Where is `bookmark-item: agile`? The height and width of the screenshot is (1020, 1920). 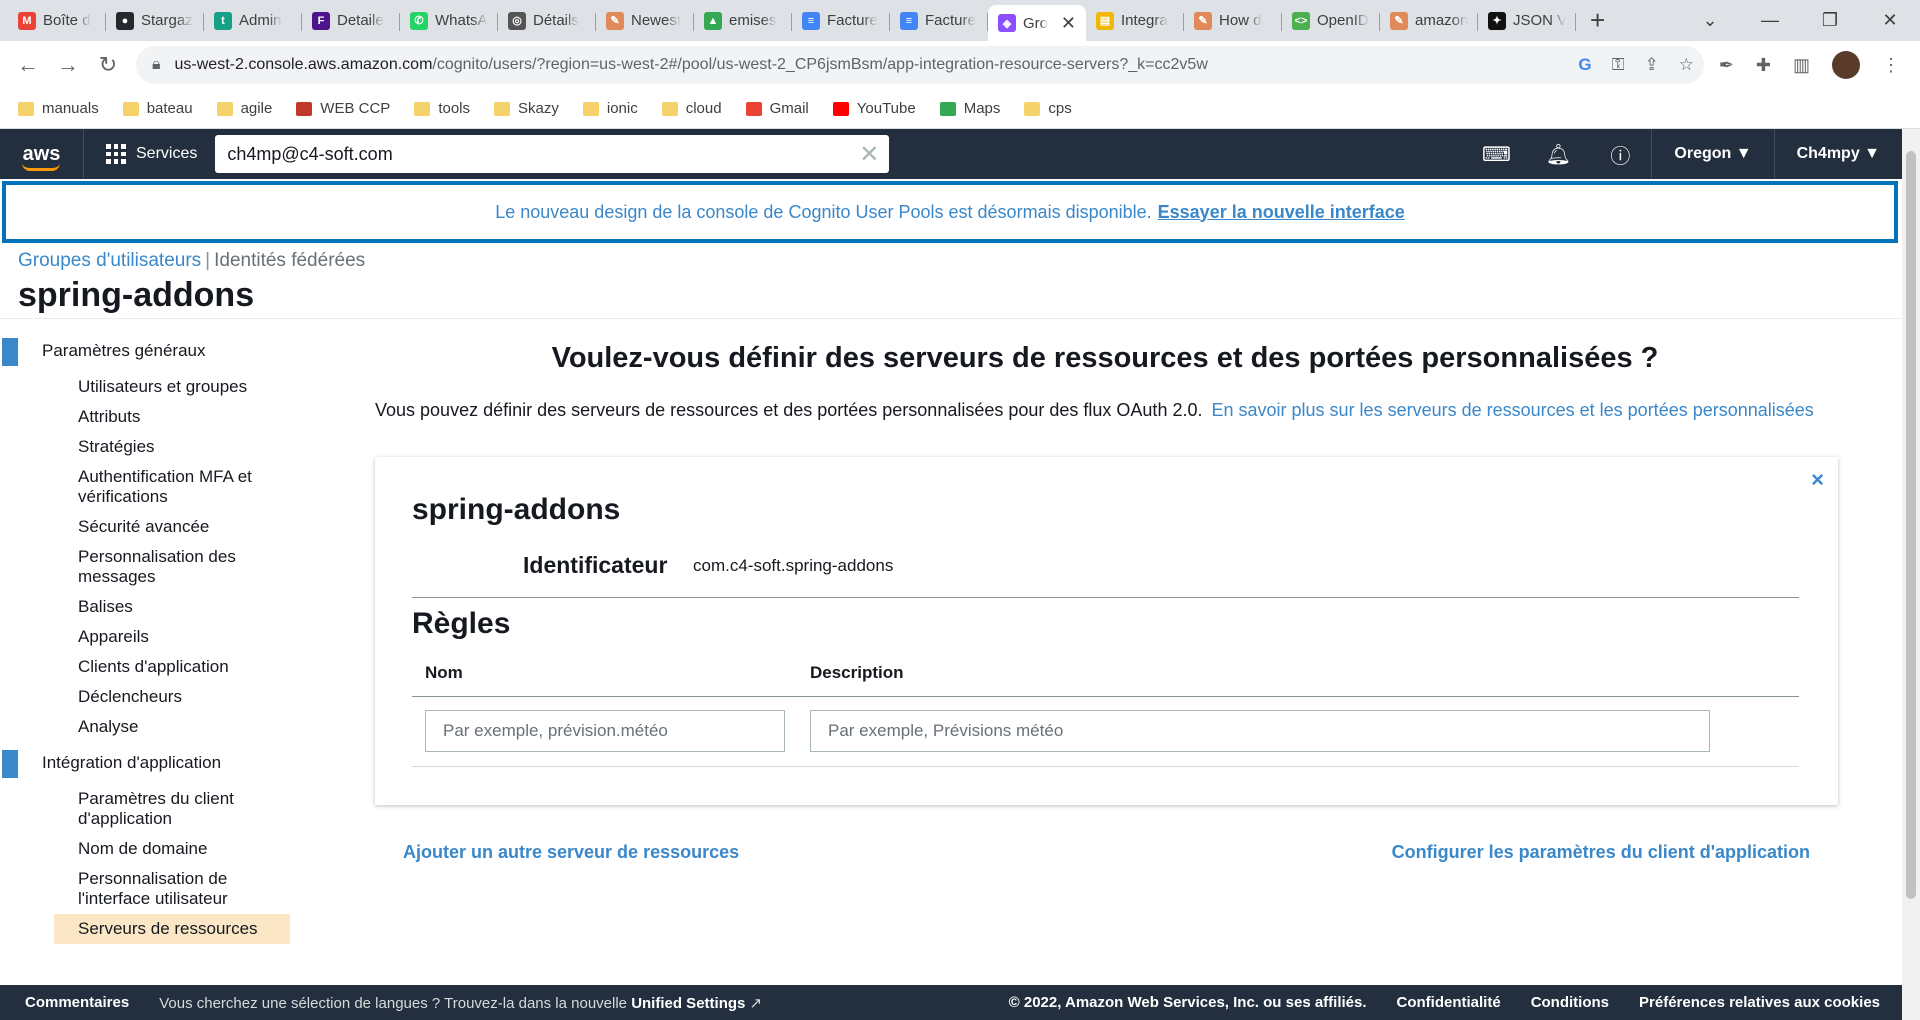
bookmark-item: agile is located at coordinates (244, 108).